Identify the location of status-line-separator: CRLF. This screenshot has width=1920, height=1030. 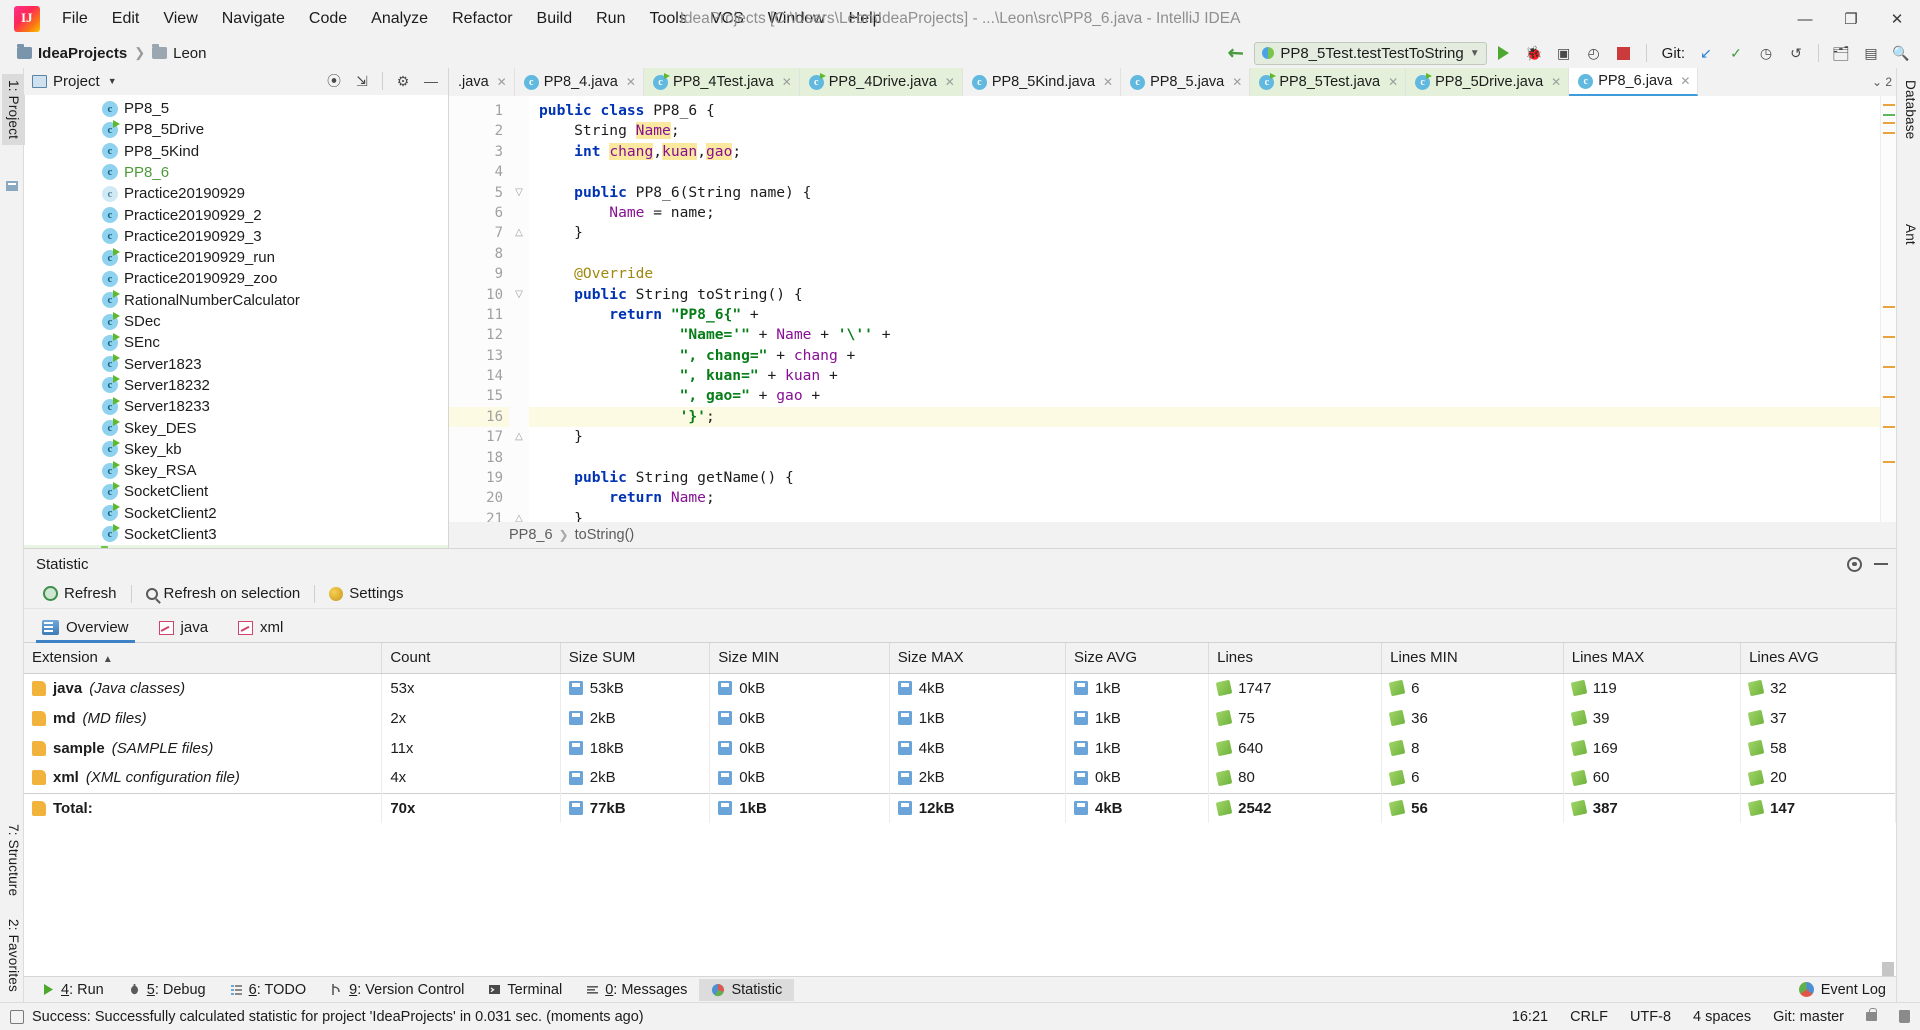
(1589, 1017).